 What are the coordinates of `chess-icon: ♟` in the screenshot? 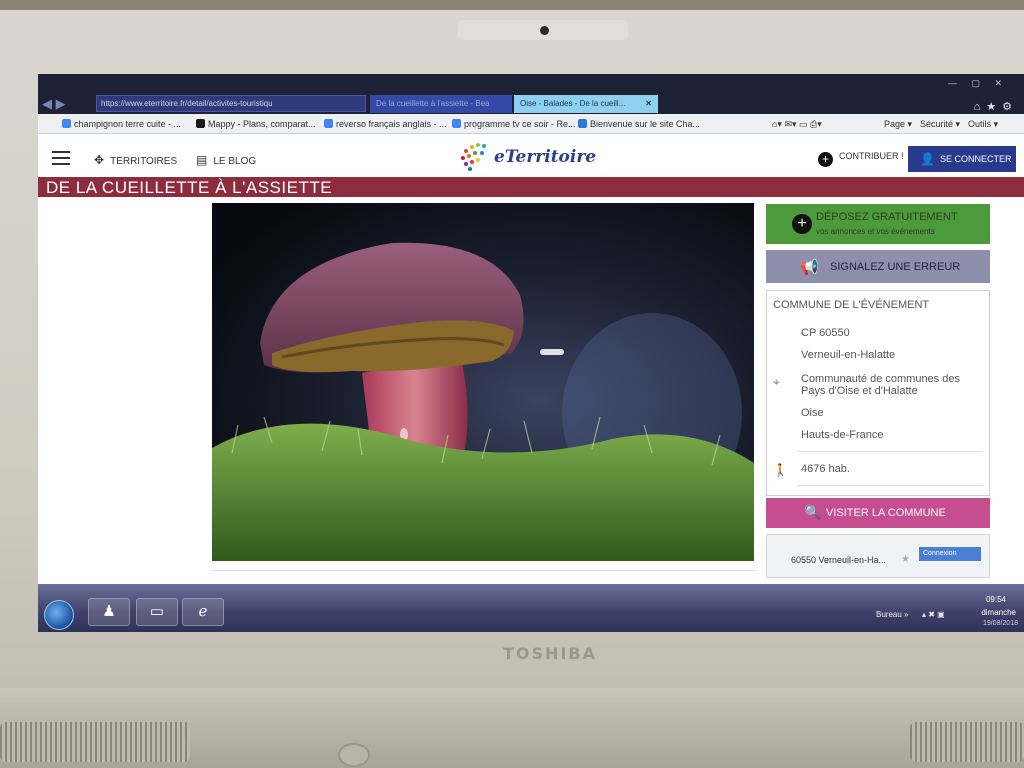 It's located at (109, 611).